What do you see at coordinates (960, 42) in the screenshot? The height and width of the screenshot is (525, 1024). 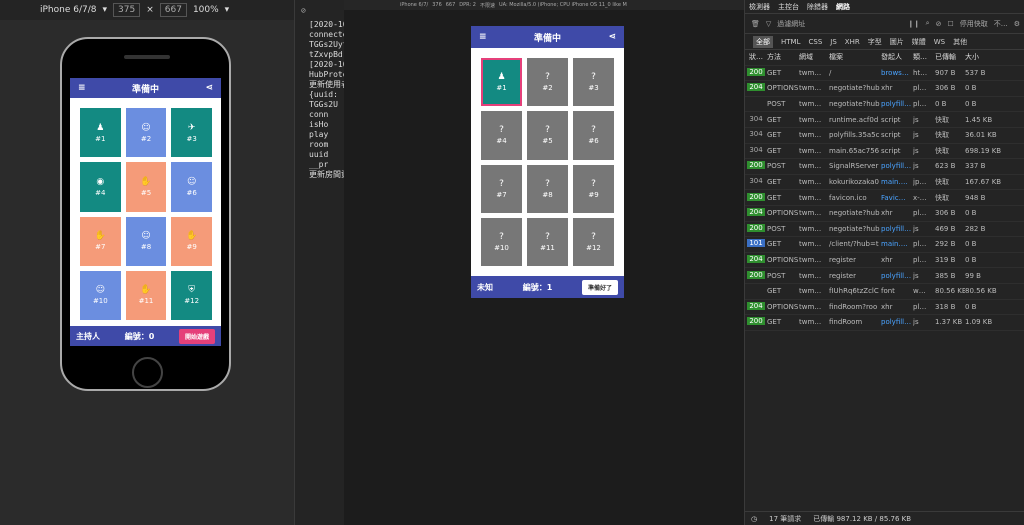 I see `type-filter: 其他` at bounding box center [960, 42].